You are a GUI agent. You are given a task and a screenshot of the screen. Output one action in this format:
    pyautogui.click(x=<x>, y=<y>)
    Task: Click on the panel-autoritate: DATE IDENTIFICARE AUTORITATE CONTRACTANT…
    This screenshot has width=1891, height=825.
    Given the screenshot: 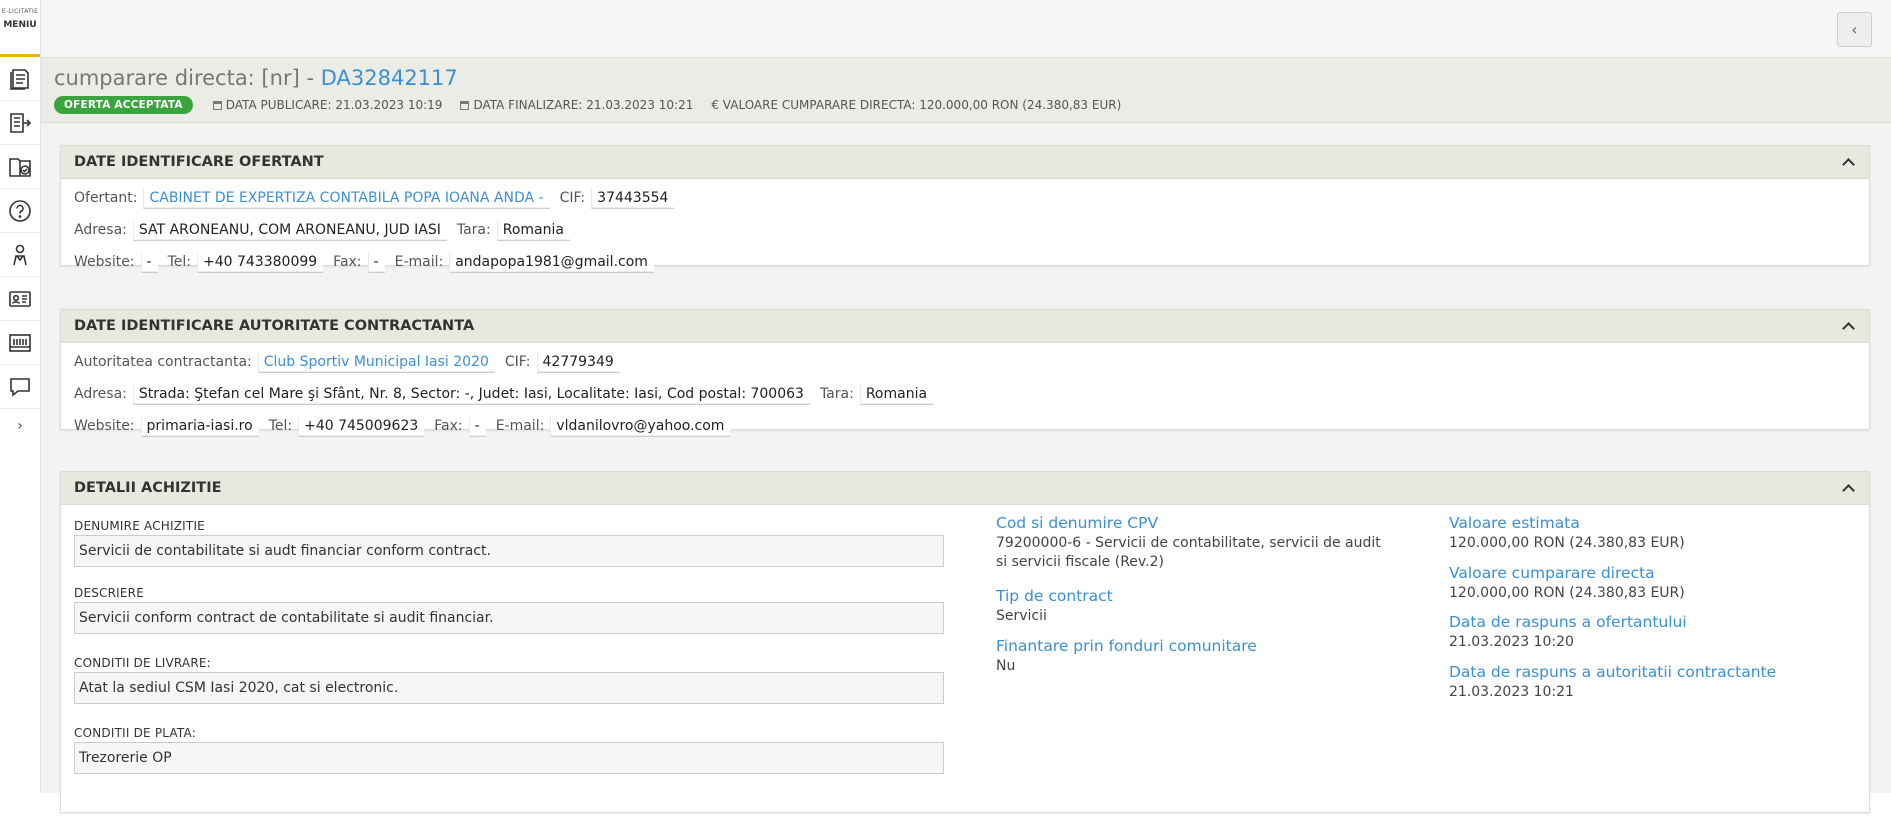 What is the action you would take?
    pyautogui.click(x=965, y=373)
    